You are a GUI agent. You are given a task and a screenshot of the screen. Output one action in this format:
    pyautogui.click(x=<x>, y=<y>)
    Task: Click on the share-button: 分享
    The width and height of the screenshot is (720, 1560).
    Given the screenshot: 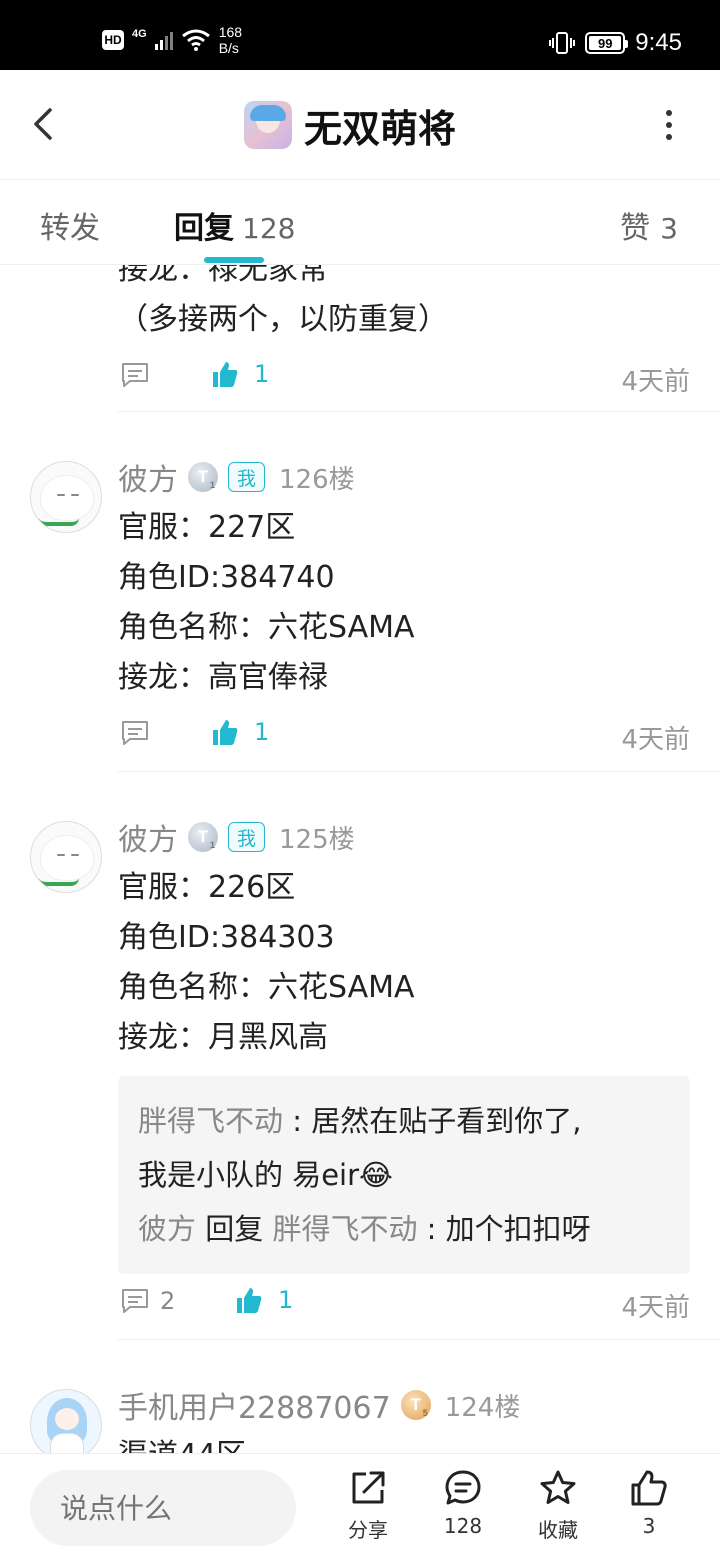 What is the action you would take?
    pyautogui.click(x=368, y=1510)
    